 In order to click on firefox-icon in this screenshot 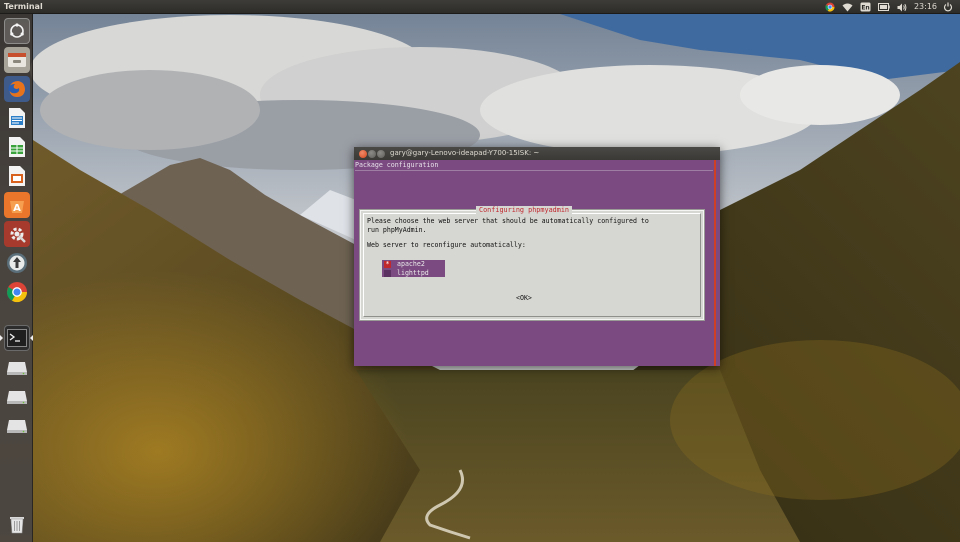, I will do `click(17, 89)`.